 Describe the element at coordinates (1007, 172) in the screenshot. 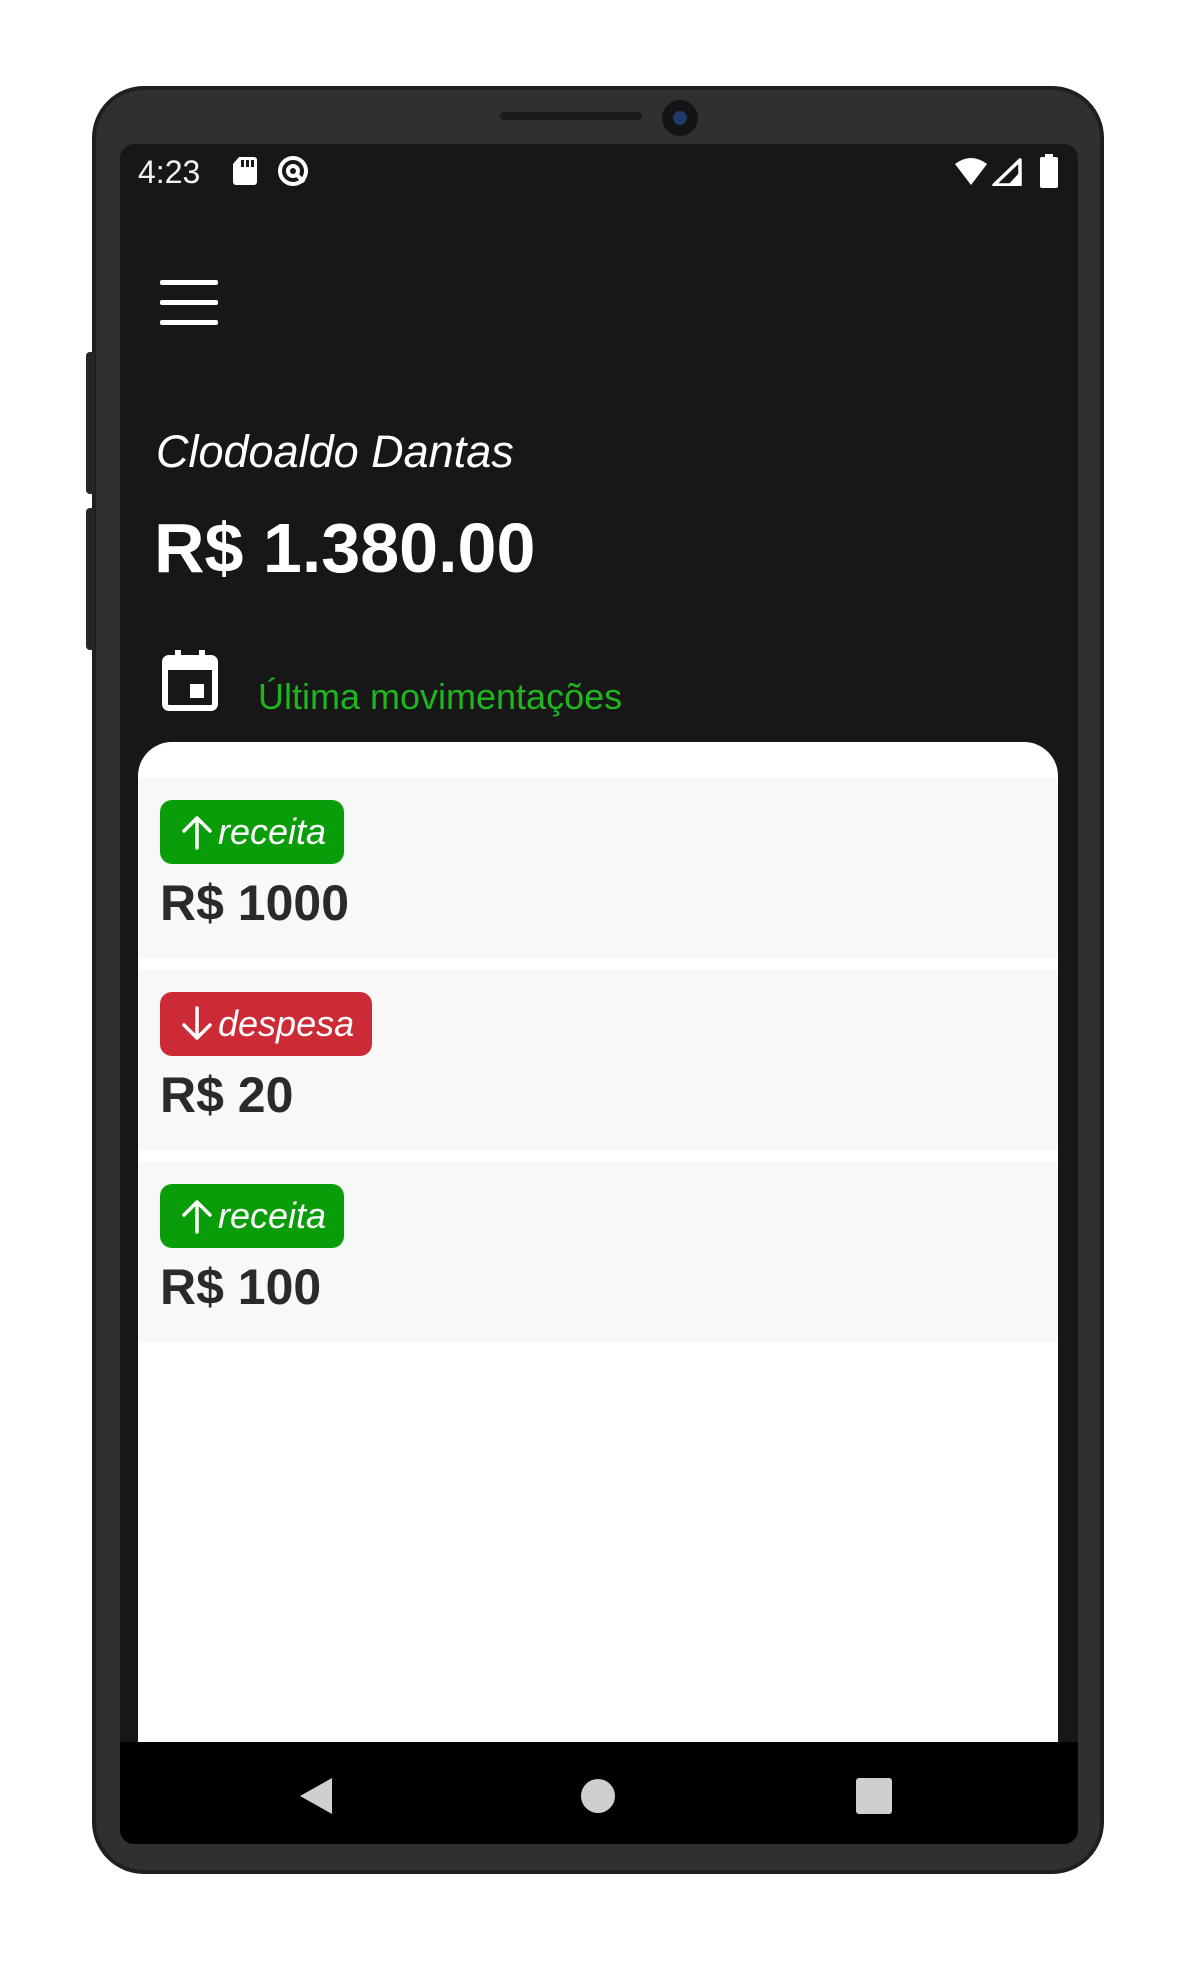

I see `cell-signal-icon` at that location.